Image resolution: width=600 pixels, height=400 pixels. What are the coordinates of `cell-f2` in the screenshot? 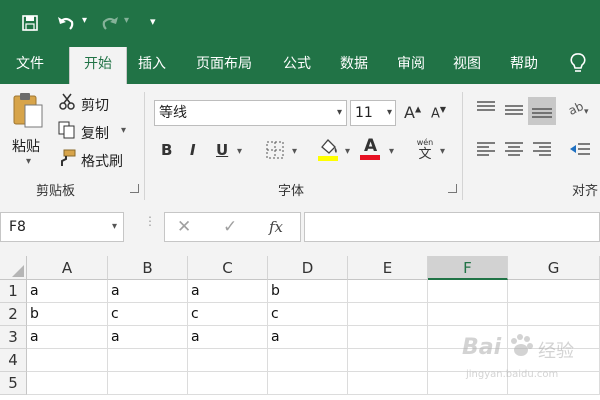 It's located at (468, 314).